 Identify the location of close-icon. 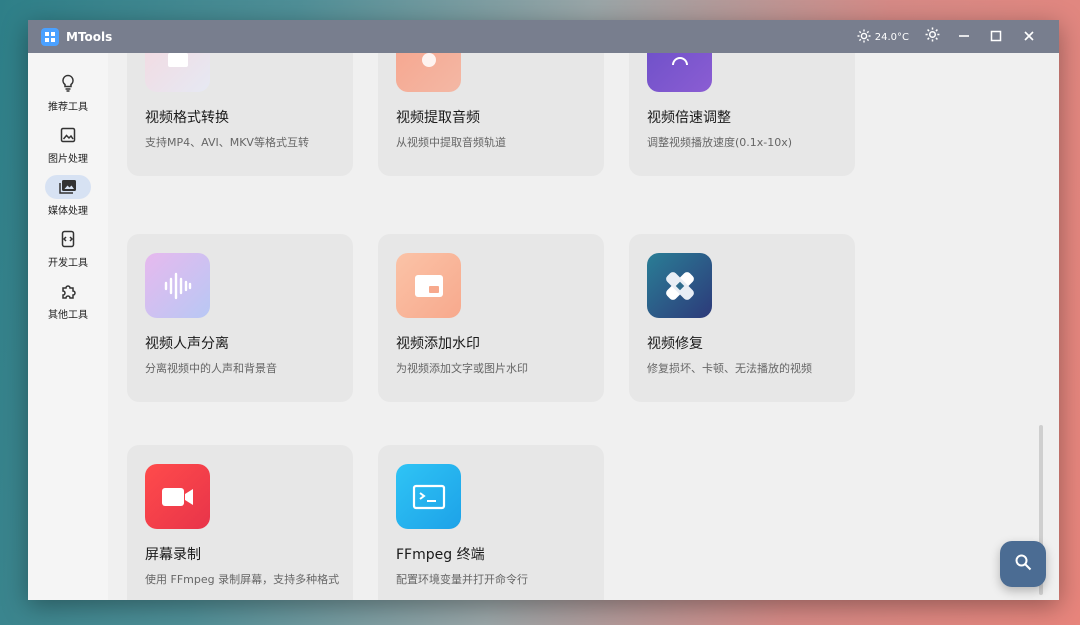
(1029, 36).